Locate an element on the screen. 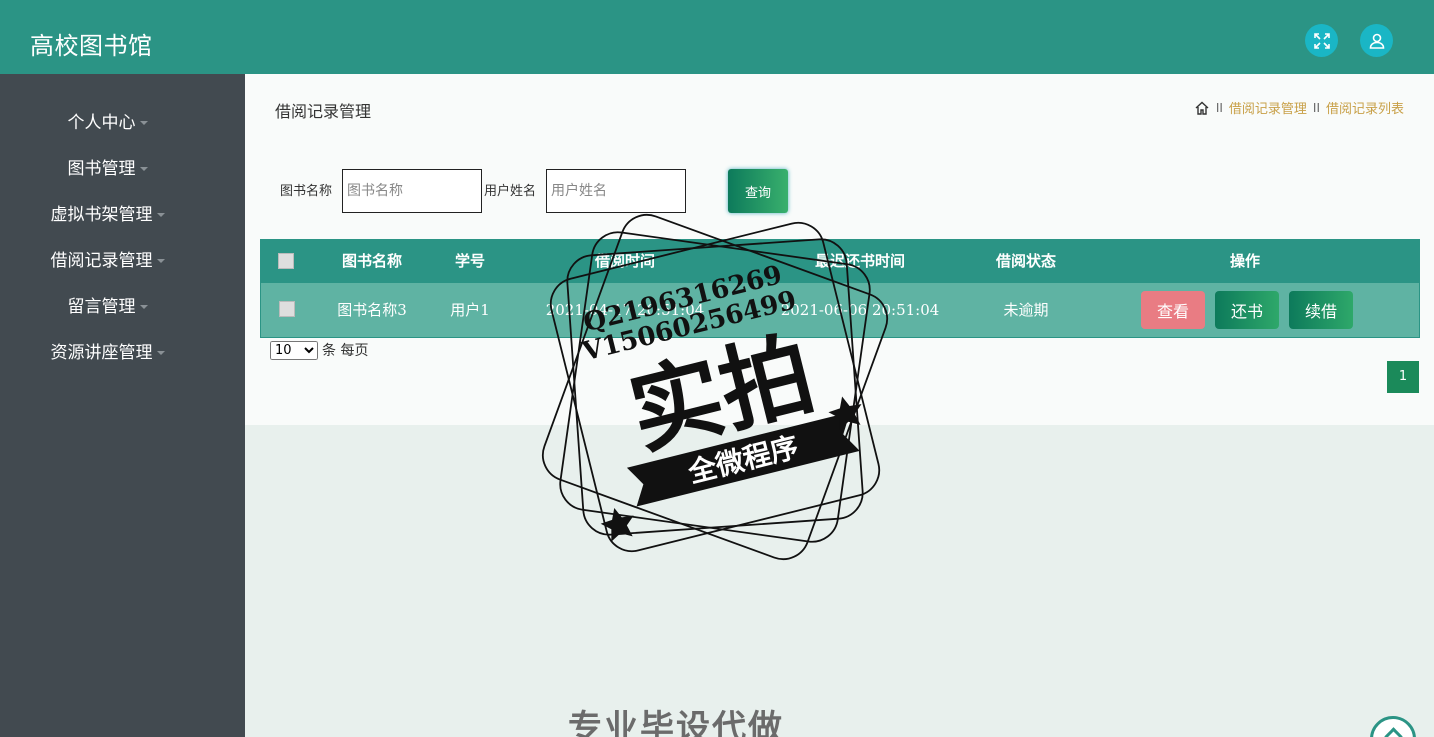 This screenshot has width=1434, height=737. book-name-label: 图书名称 is located at coordinates (306, 191).